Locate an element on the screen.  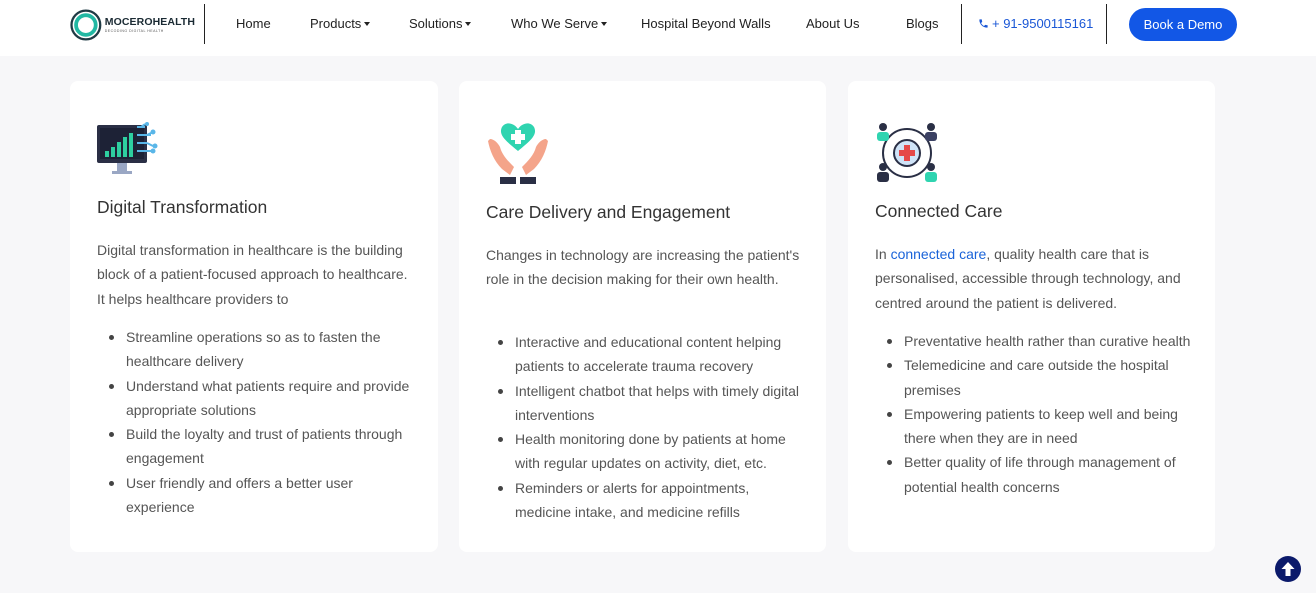
logo-icon is located at coordinates (86, 25).